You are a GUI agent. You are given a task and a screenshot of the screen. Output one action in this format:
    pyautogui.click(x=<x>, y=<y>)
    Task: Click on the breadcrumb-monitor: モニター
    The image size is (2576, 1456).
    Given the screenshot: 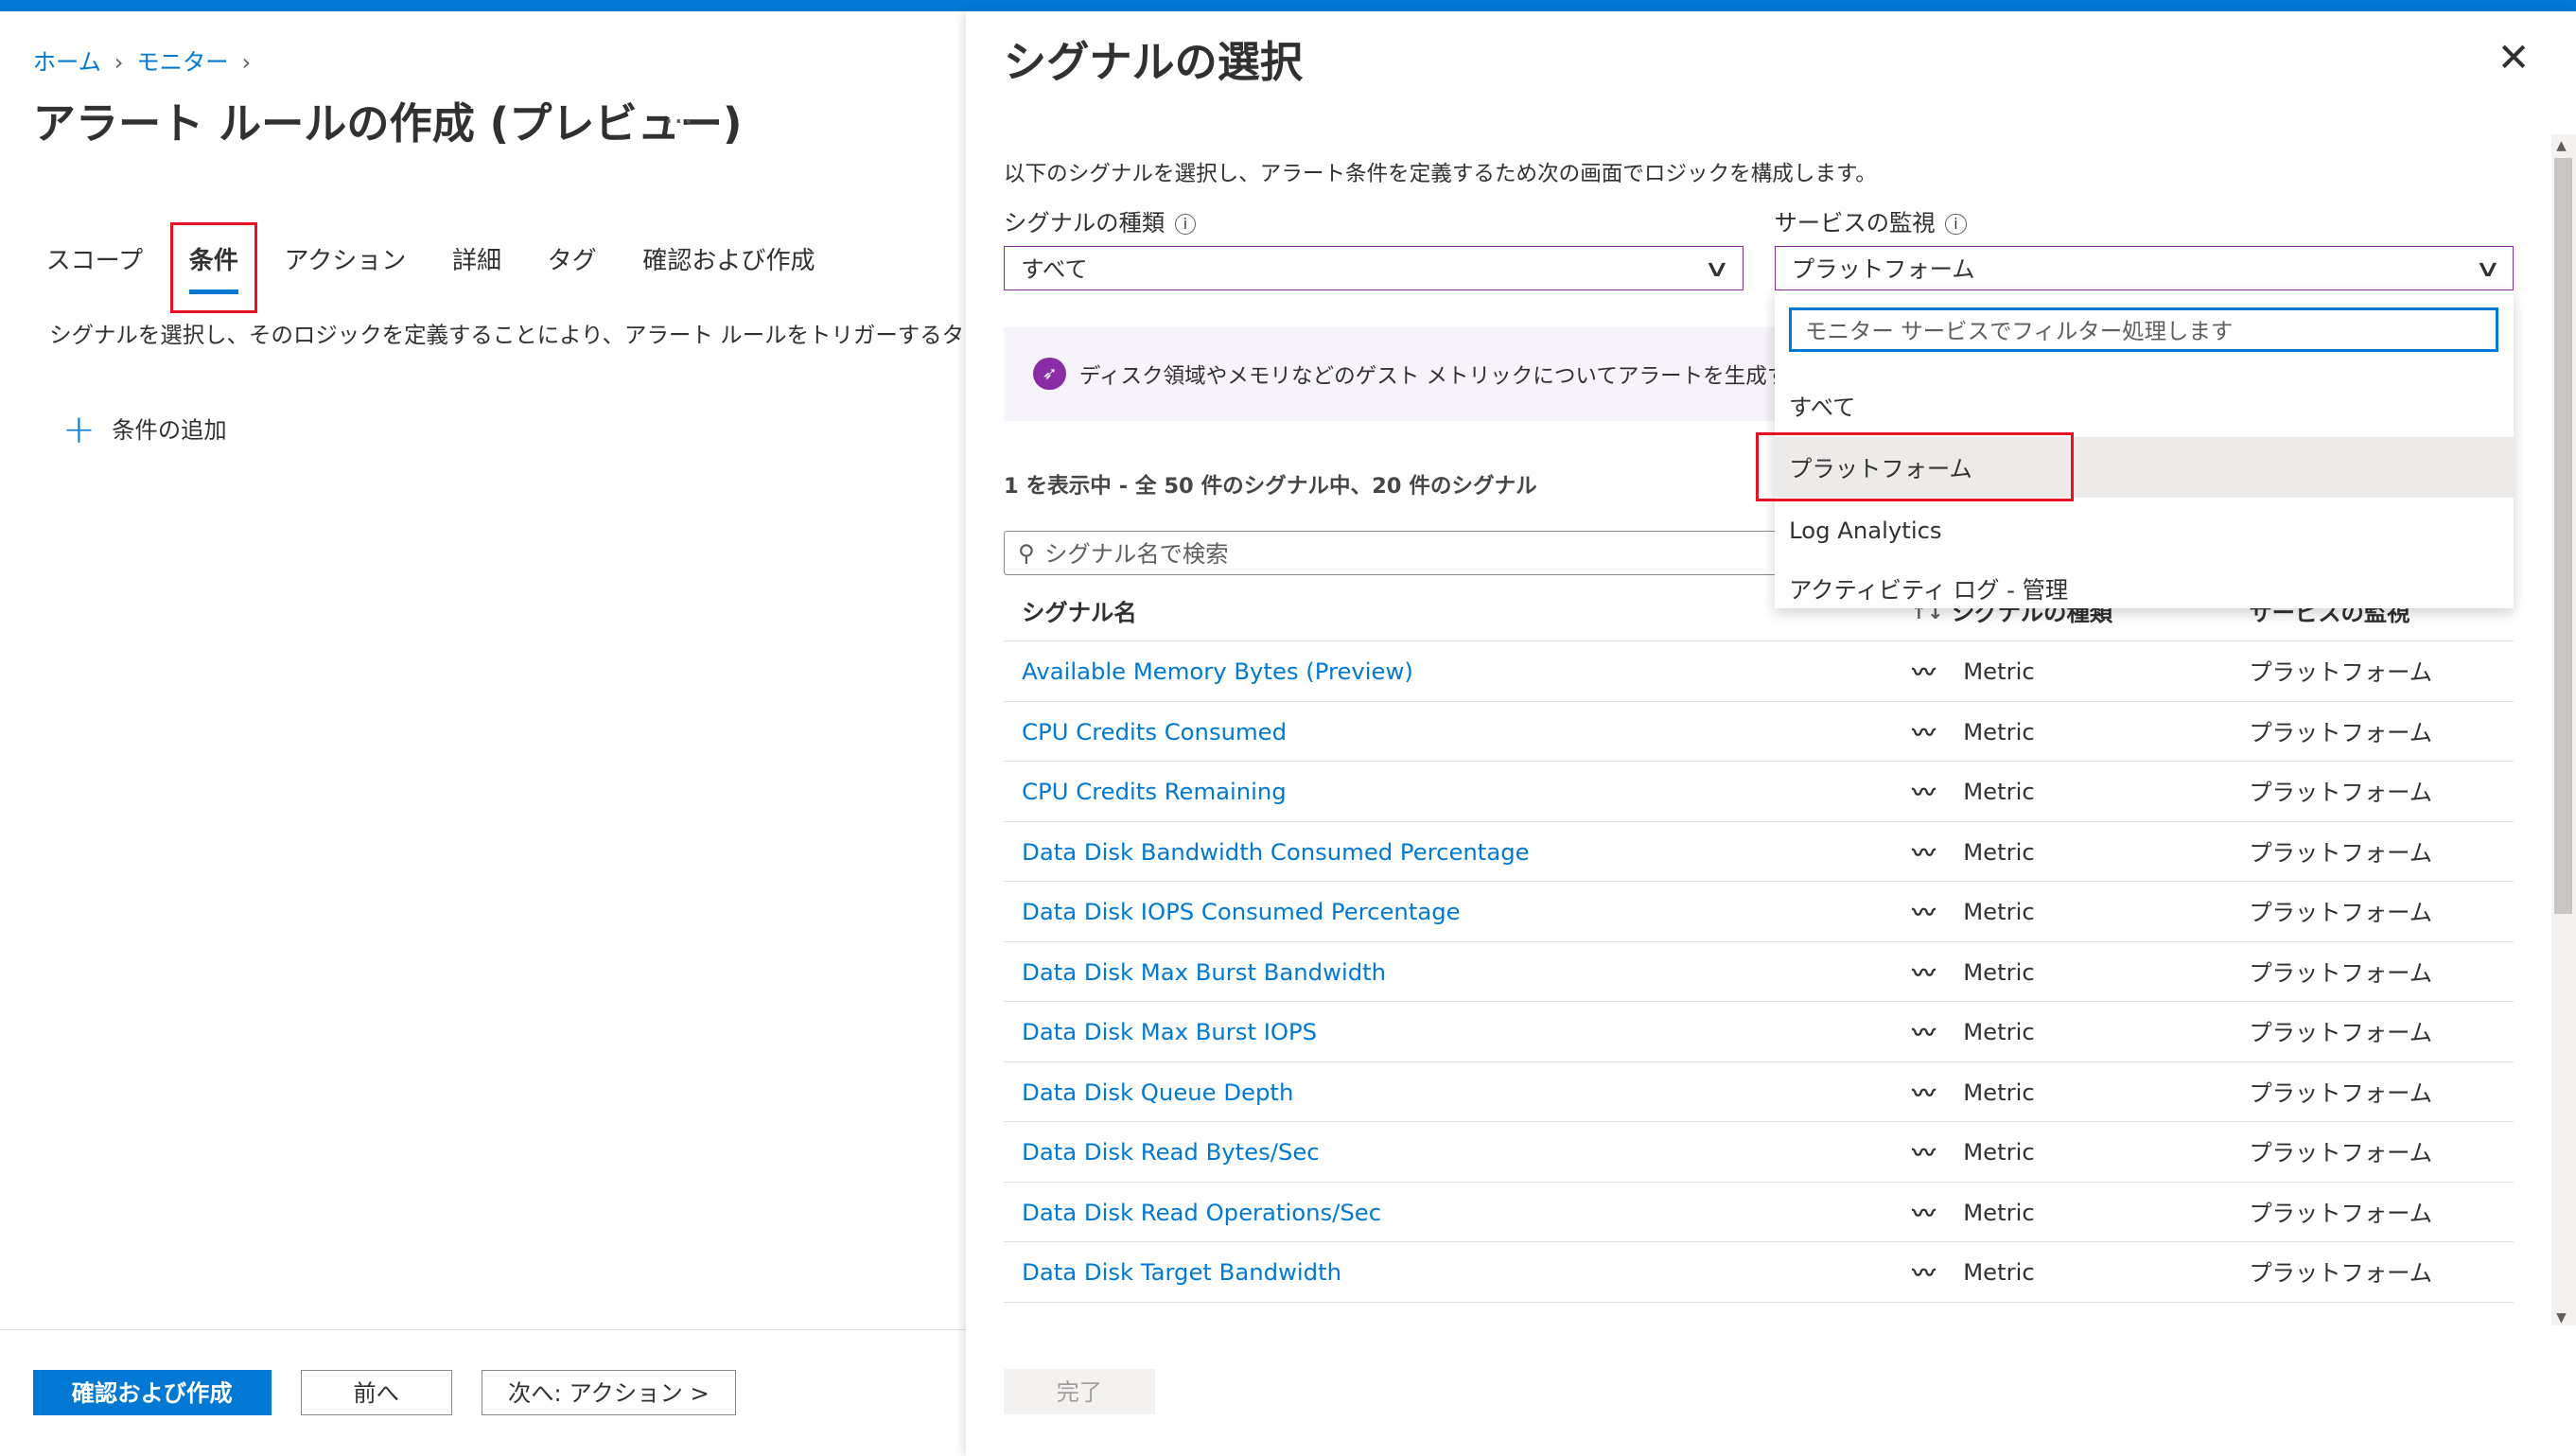 What is the action you would take?
    pyautogui.click(x=182, y=62)
    